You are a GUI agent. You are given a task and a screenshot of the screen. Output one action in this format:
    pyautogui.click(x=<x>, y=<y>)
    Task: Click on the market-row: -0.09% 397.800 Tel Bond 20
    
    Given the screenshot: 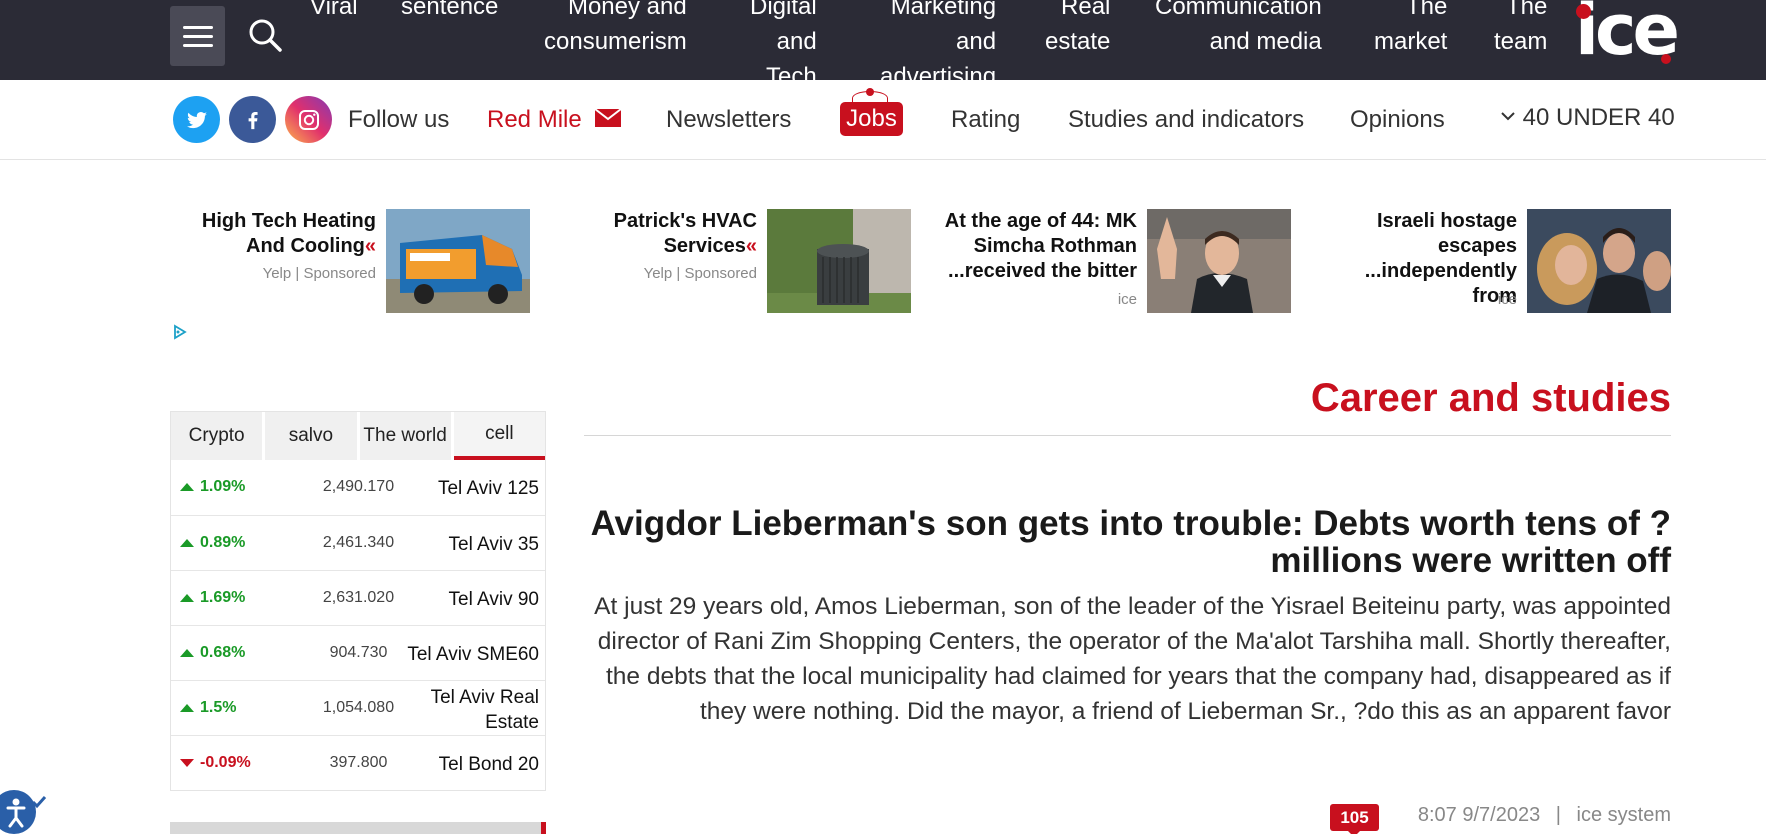 What is the action you would take?
    pyautogui.click(x=358, y=762)
    